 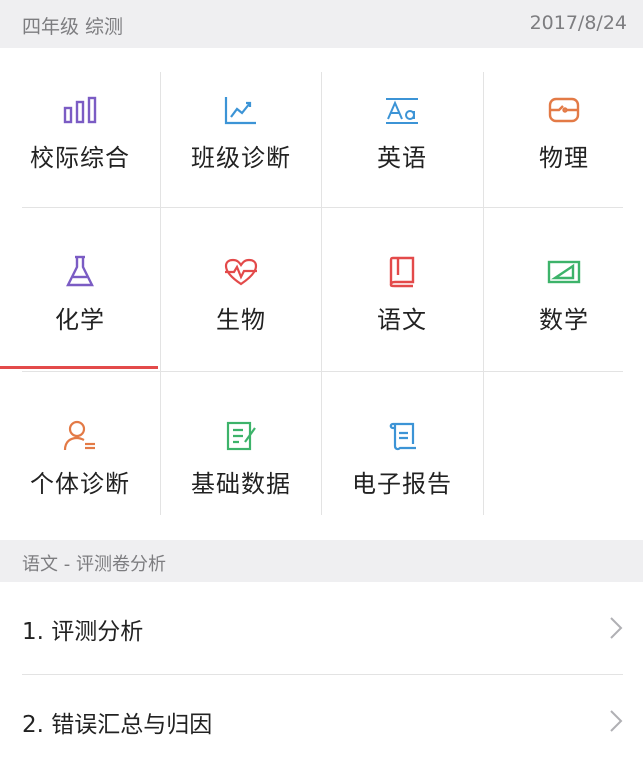 What do you see at coordinates (80, 292) in the screenshot?
I see `grid-item-chemistry: 化学` at bounding box center [80, 292].